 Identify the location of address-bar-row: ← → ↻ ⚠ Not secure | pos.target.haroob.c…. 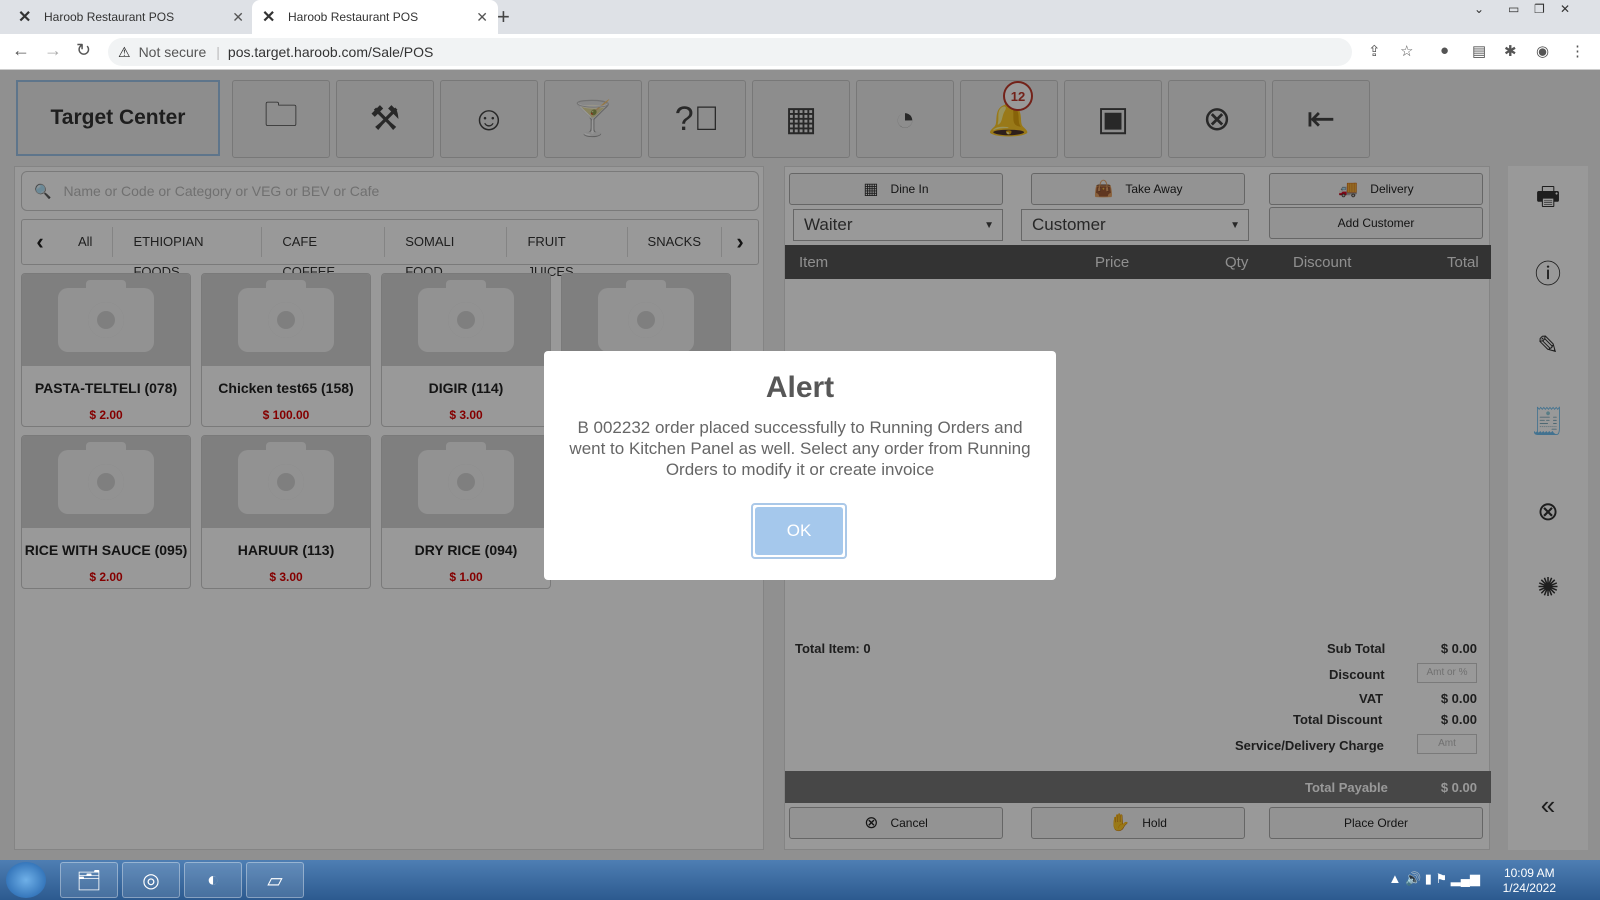
(800, 52).